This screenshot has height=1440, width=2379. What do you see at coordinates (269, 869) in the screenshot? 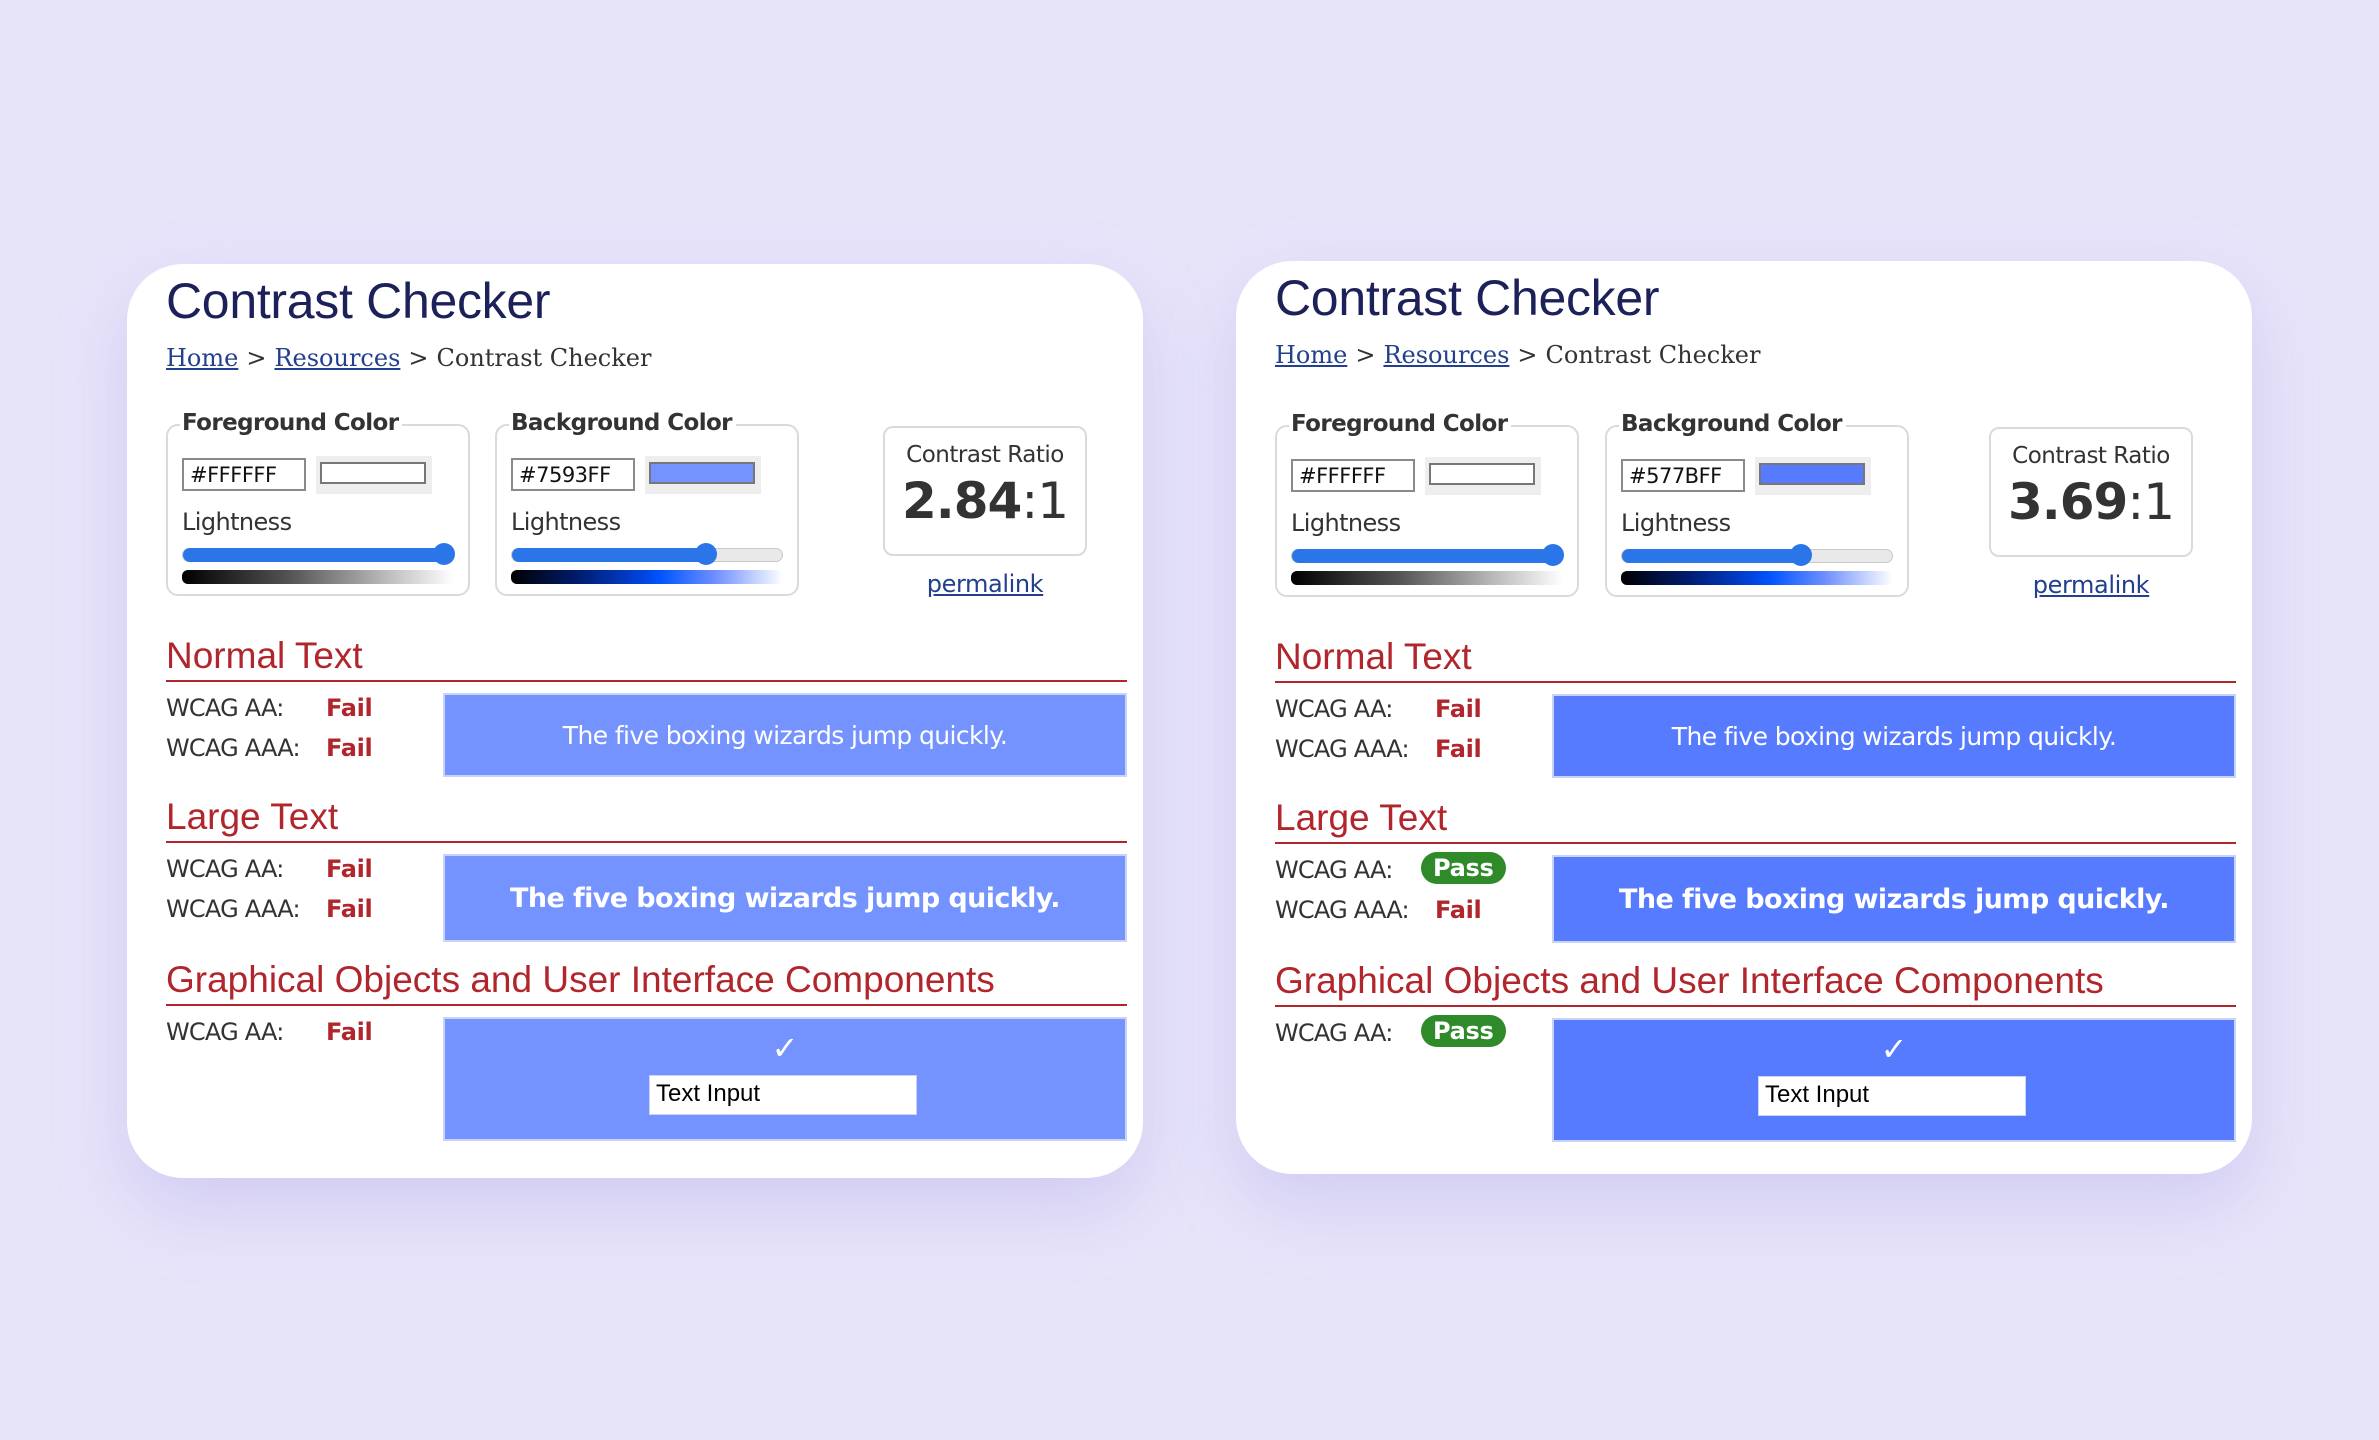
I see `large-aa-row: WCAG AA: Fail` at bounding box center [269, 869].